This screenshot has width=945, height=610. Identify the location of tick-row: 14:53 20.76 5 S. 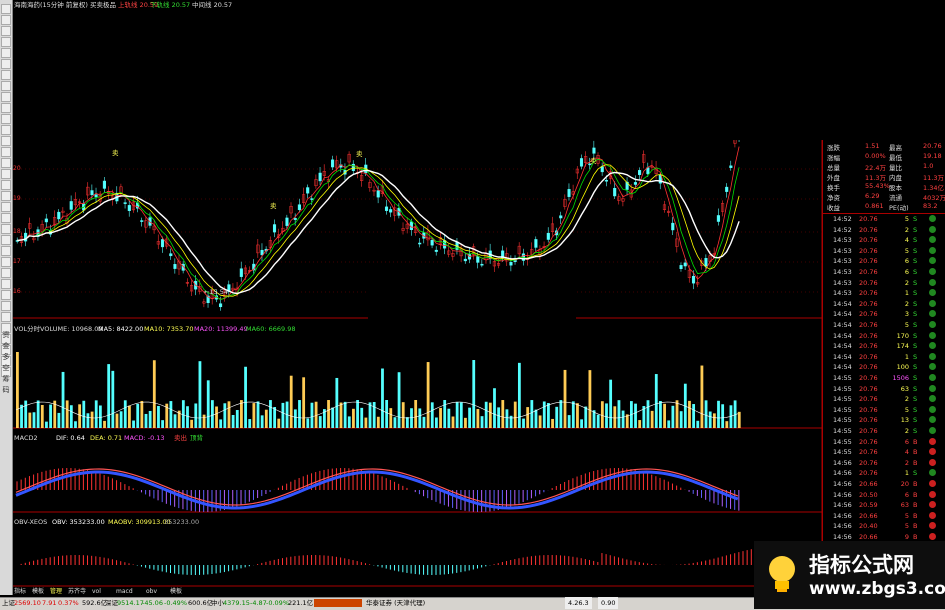
(884, 251).